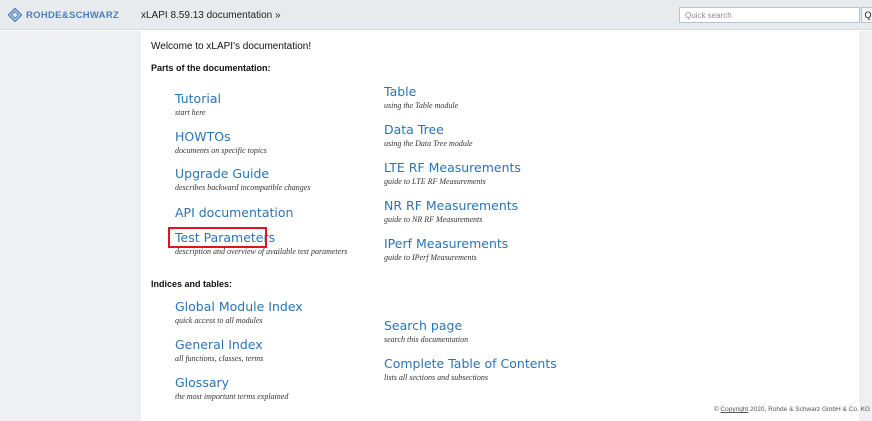  I want to click on welcome-heading: Welcome to xLAPI's documentation!, so click(231, 46).